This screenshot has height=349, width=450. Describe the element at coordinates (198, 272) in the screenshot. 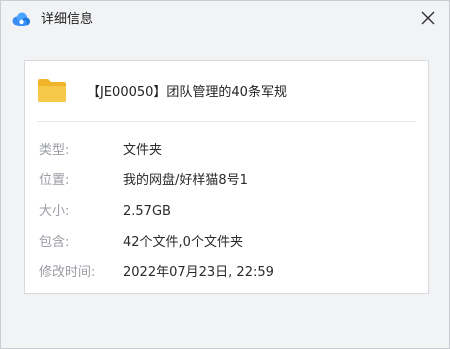

I see `detail-value: 2022年07月23日, 22:59` at that location.